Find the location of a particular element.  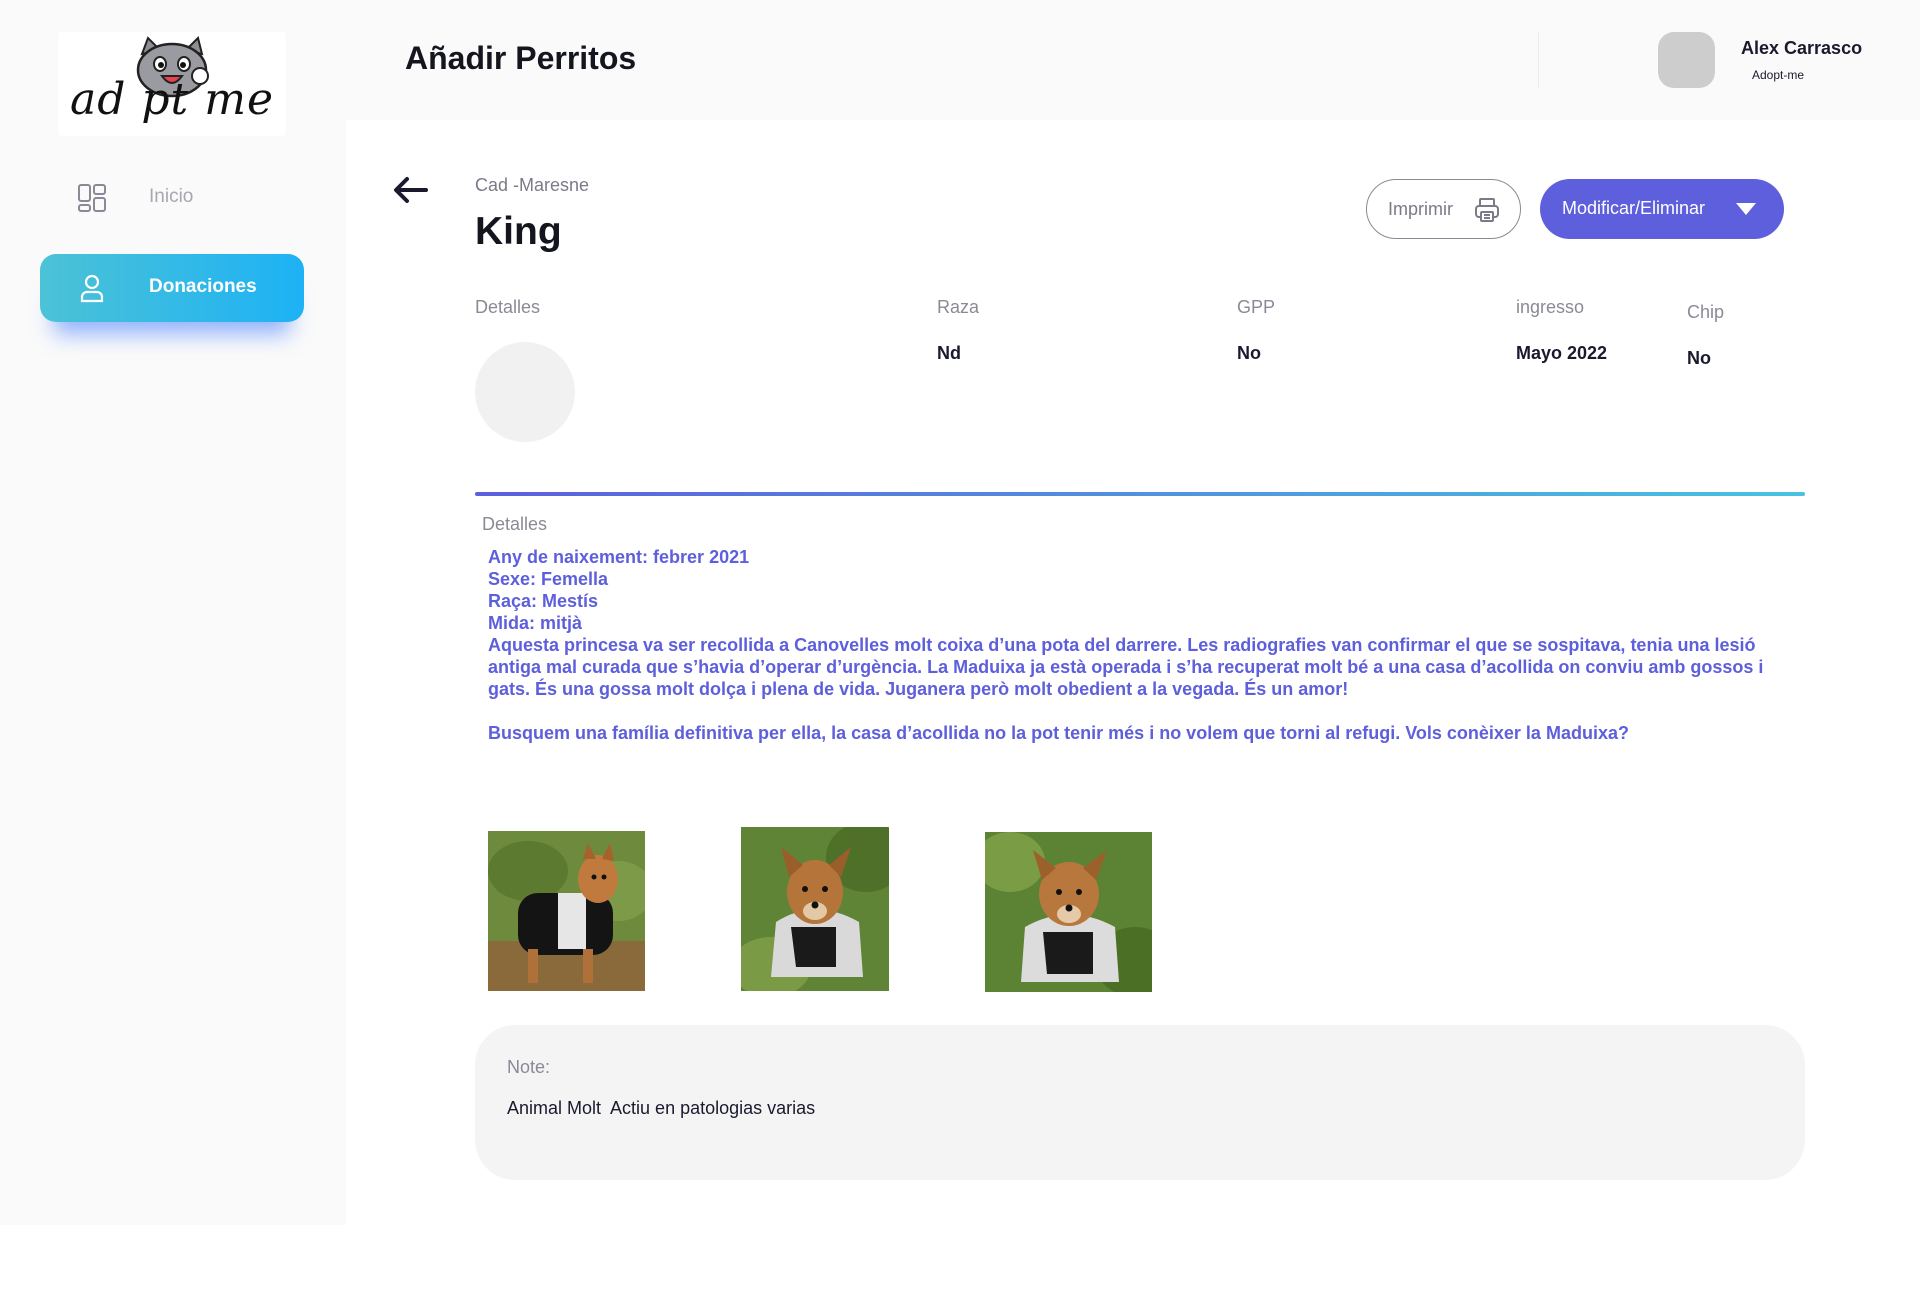

modify-delete-dropdown-button: Modificar/Eliminar is located at coordinates (1662, 209).